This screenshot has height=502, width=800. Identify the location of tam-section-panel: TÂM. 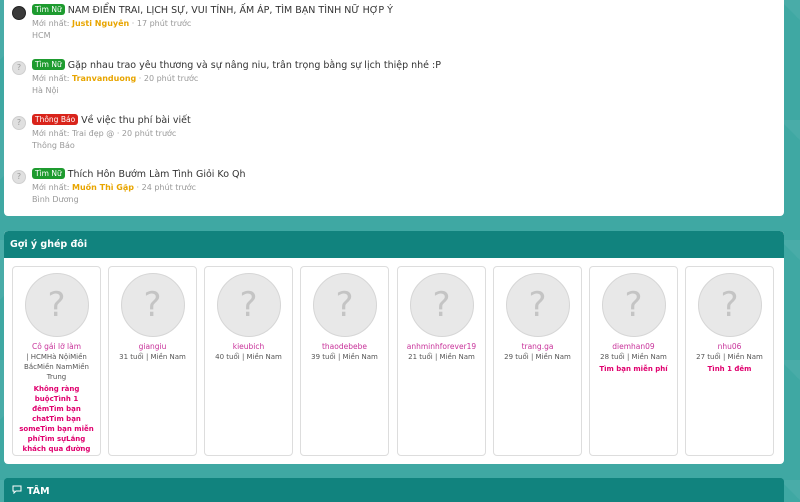
(394, 490).